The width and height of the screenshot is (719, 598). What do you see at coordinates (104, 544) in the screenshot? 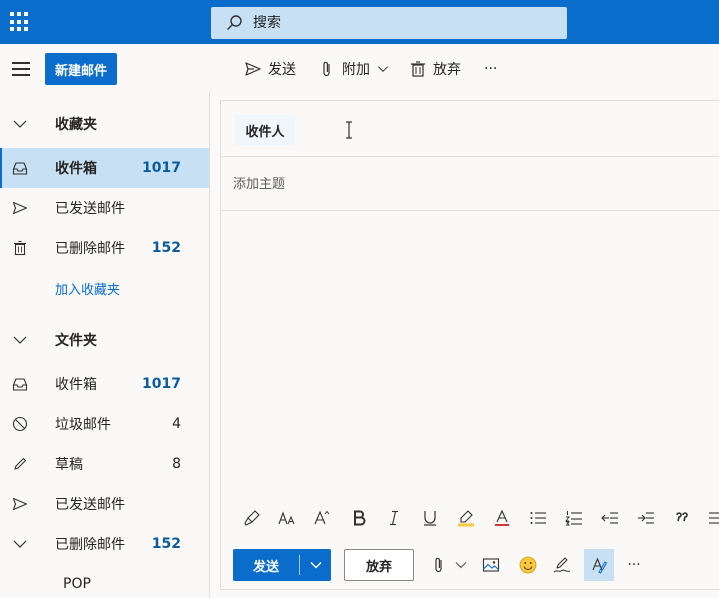
I see `sidebar-item-deleted: 已删除邮件 152` at bounding box center [104, 544].